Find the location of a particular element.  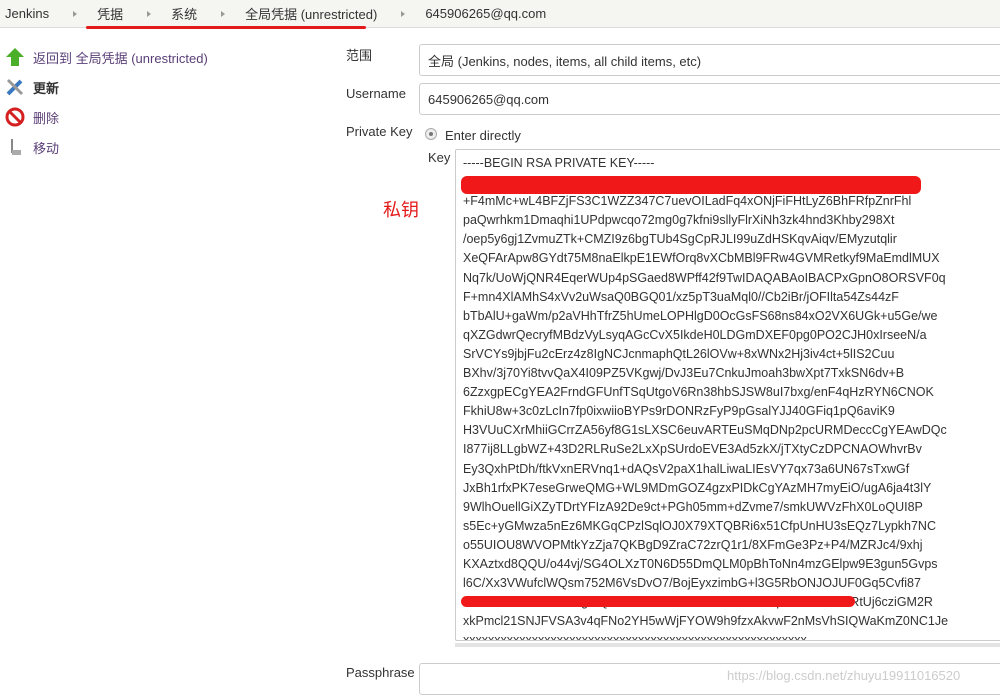

watermark: https://blog.csdn.net/zhuyu19911016520 is located at coordinates (844, 675).